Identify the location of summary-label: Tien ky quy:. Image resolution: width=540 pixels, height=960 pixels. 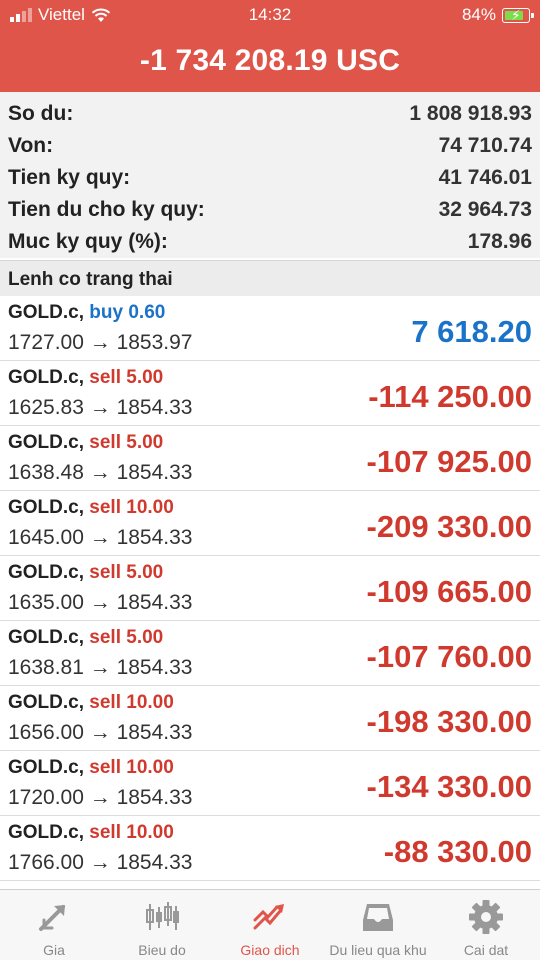
(69, 177).